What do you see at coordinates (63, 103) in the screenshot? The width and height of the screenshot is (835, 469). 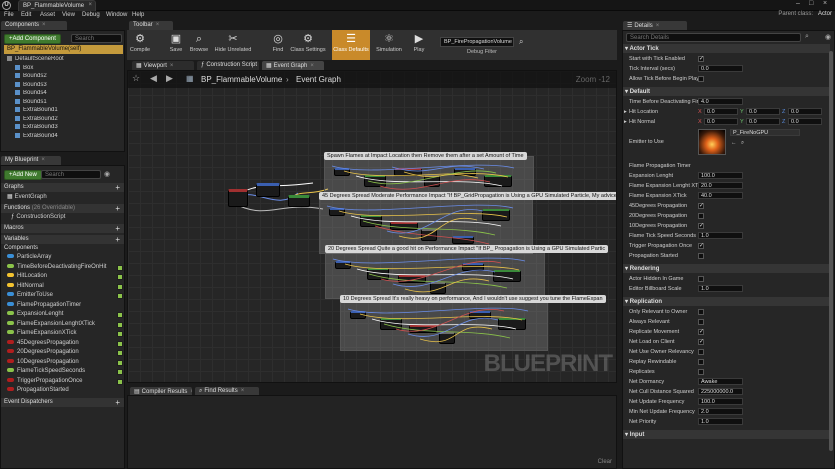 I see `tree-item-bounds1: Bounds1` at bounding box center [63, 103].